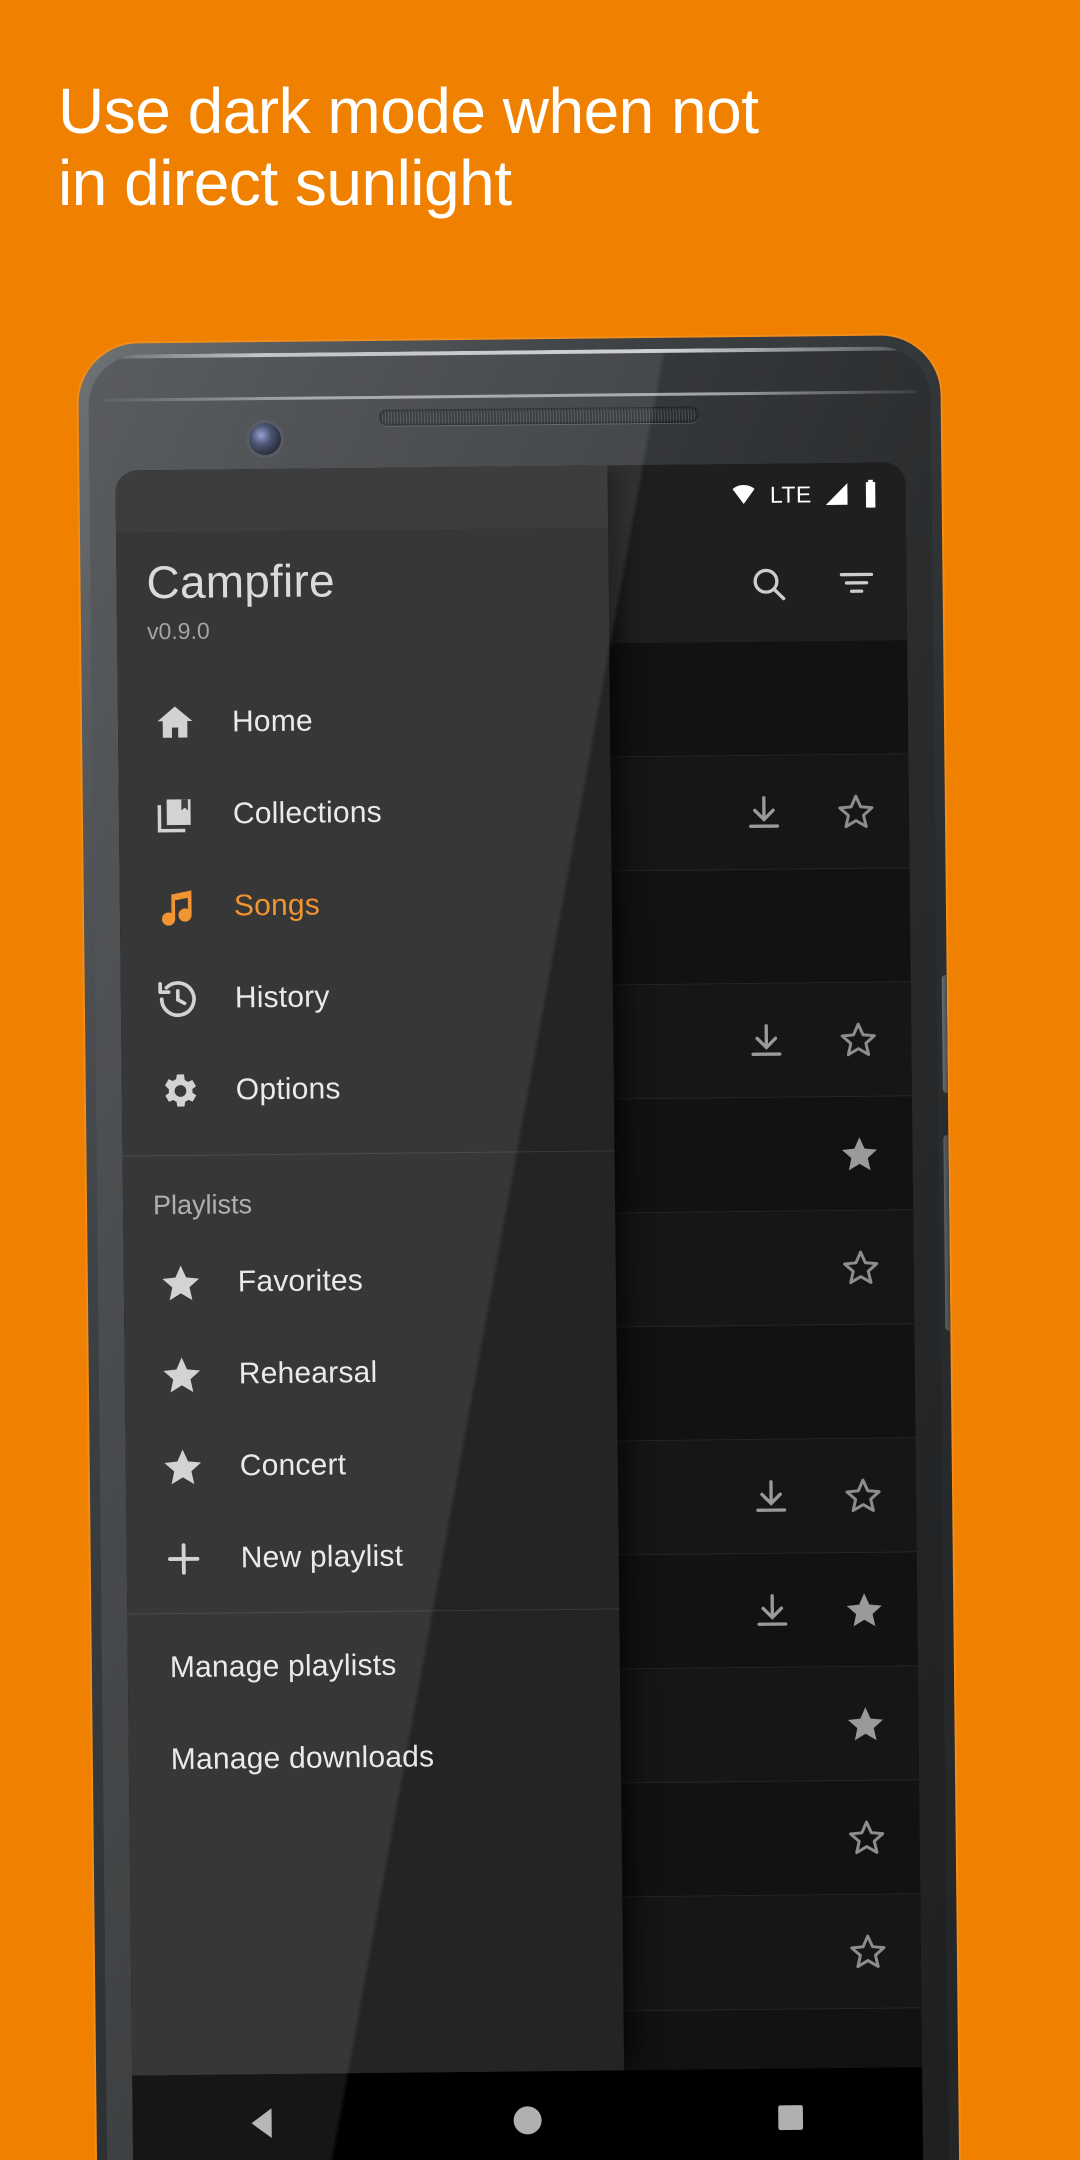 This screenshot has height=2160, width=1080. Describe the element at coordinates (369, 1281) in the screenshot. I see `sidebar-item-favorites: Favorites` at that location.